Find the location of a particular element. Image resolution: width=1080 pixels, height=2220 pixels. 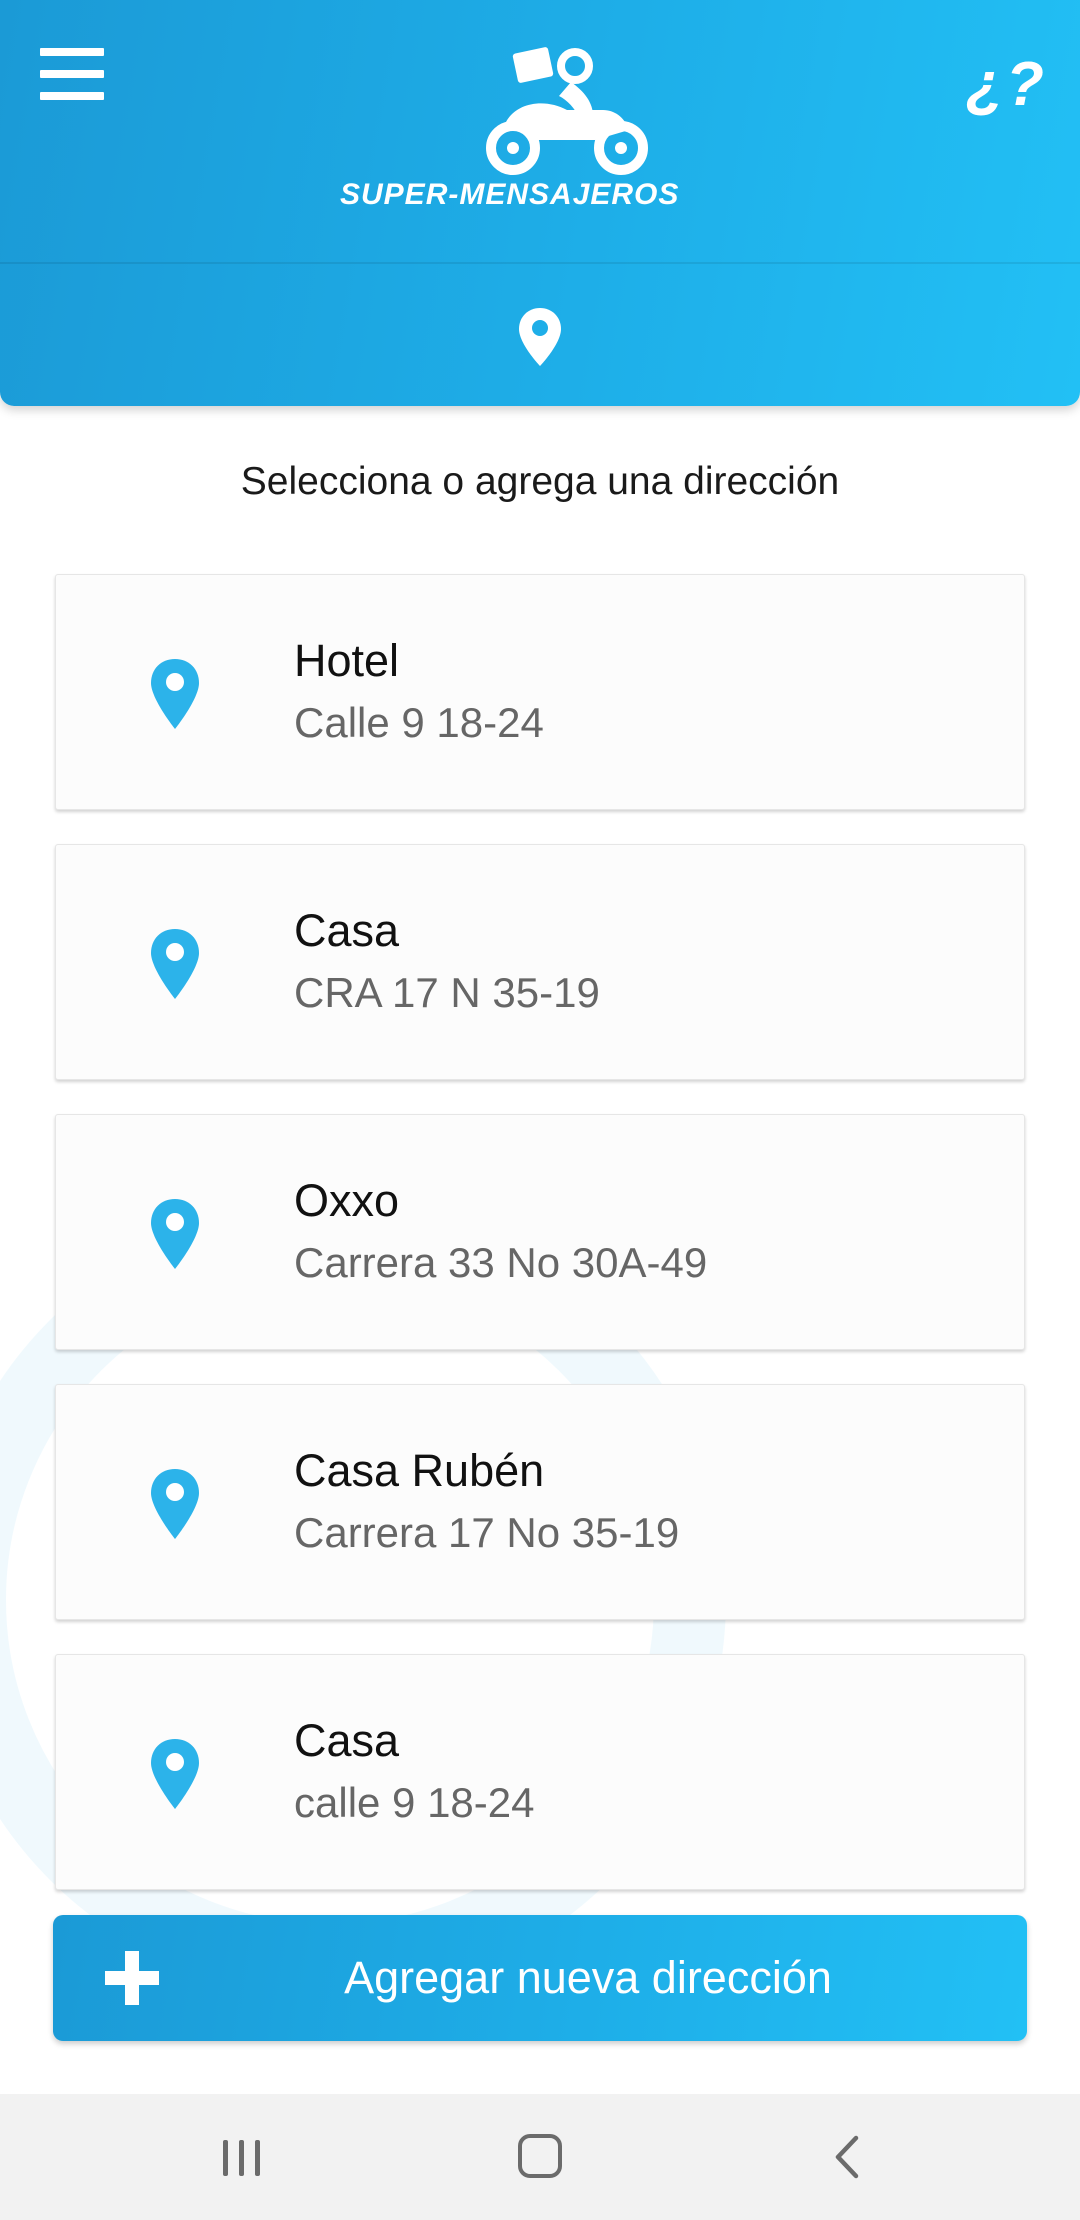

add-address-label: Agregar nueva dirección is located at coordinates (588, 1977).